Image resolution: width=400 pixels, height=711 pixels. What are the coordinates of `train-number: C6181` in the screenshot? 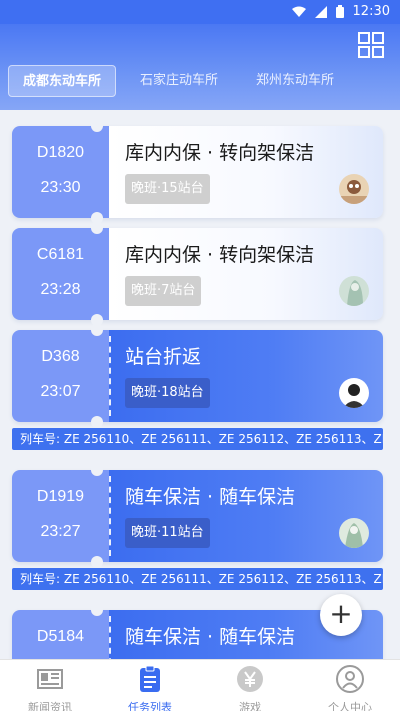 It's located at (60, 254).